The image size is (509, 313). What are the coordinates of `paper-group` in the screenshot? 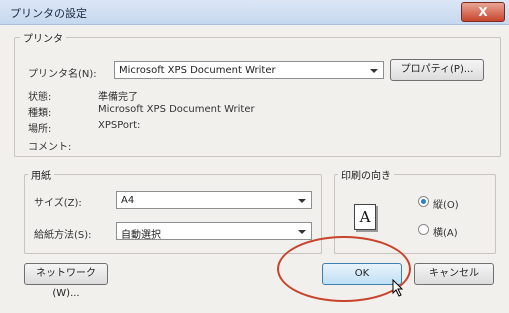 It's located at (173, 214).